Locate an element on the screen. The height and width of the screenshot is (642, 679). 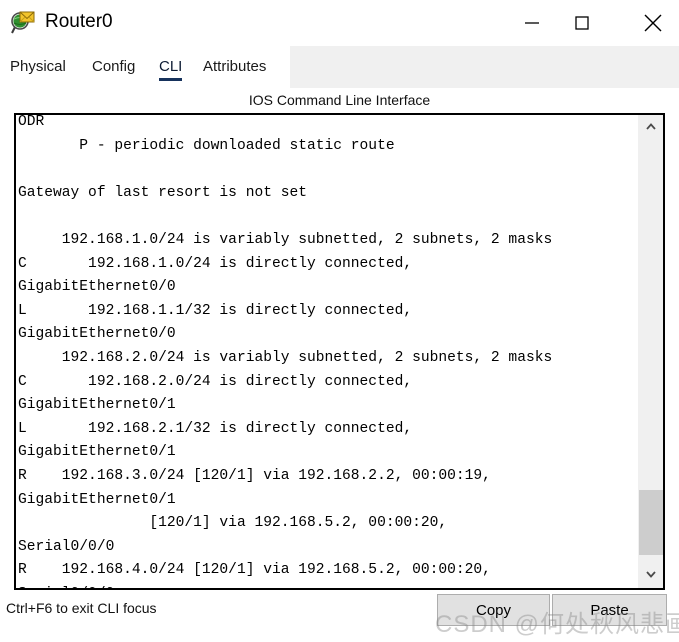
minimize-icon is located at coordinates (532, 23).